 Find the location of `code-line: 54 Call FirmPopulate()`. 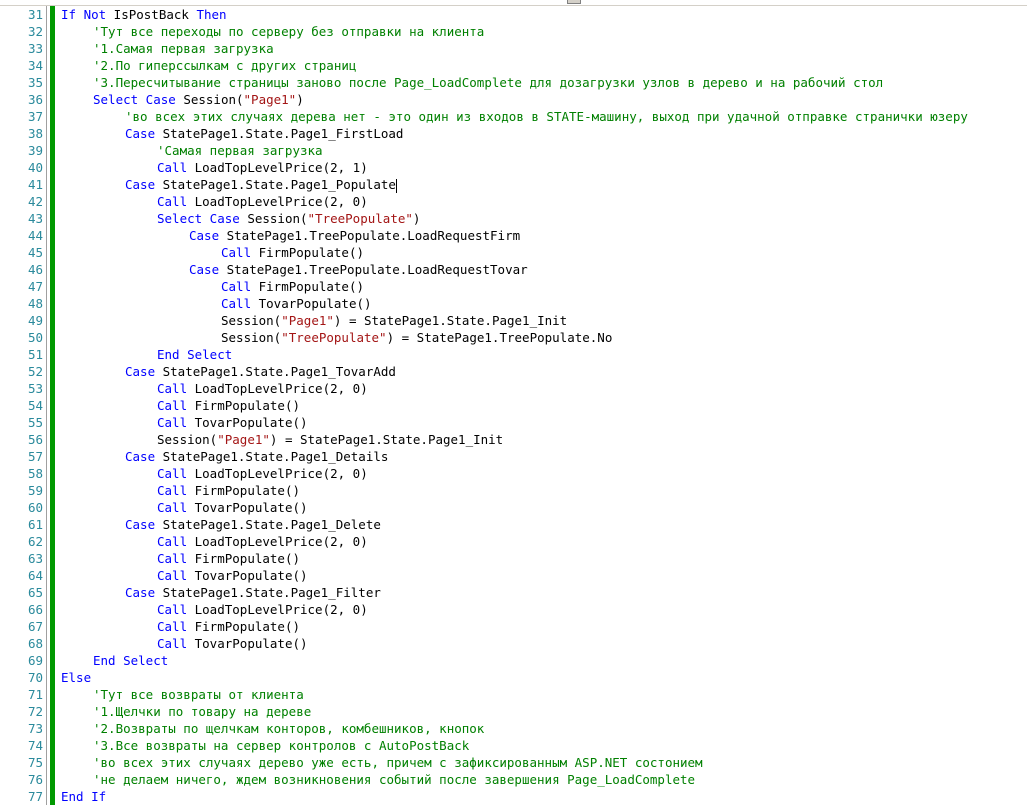

code-line: 54 Call FirmPopulate() is located at coordinates (513, 405).